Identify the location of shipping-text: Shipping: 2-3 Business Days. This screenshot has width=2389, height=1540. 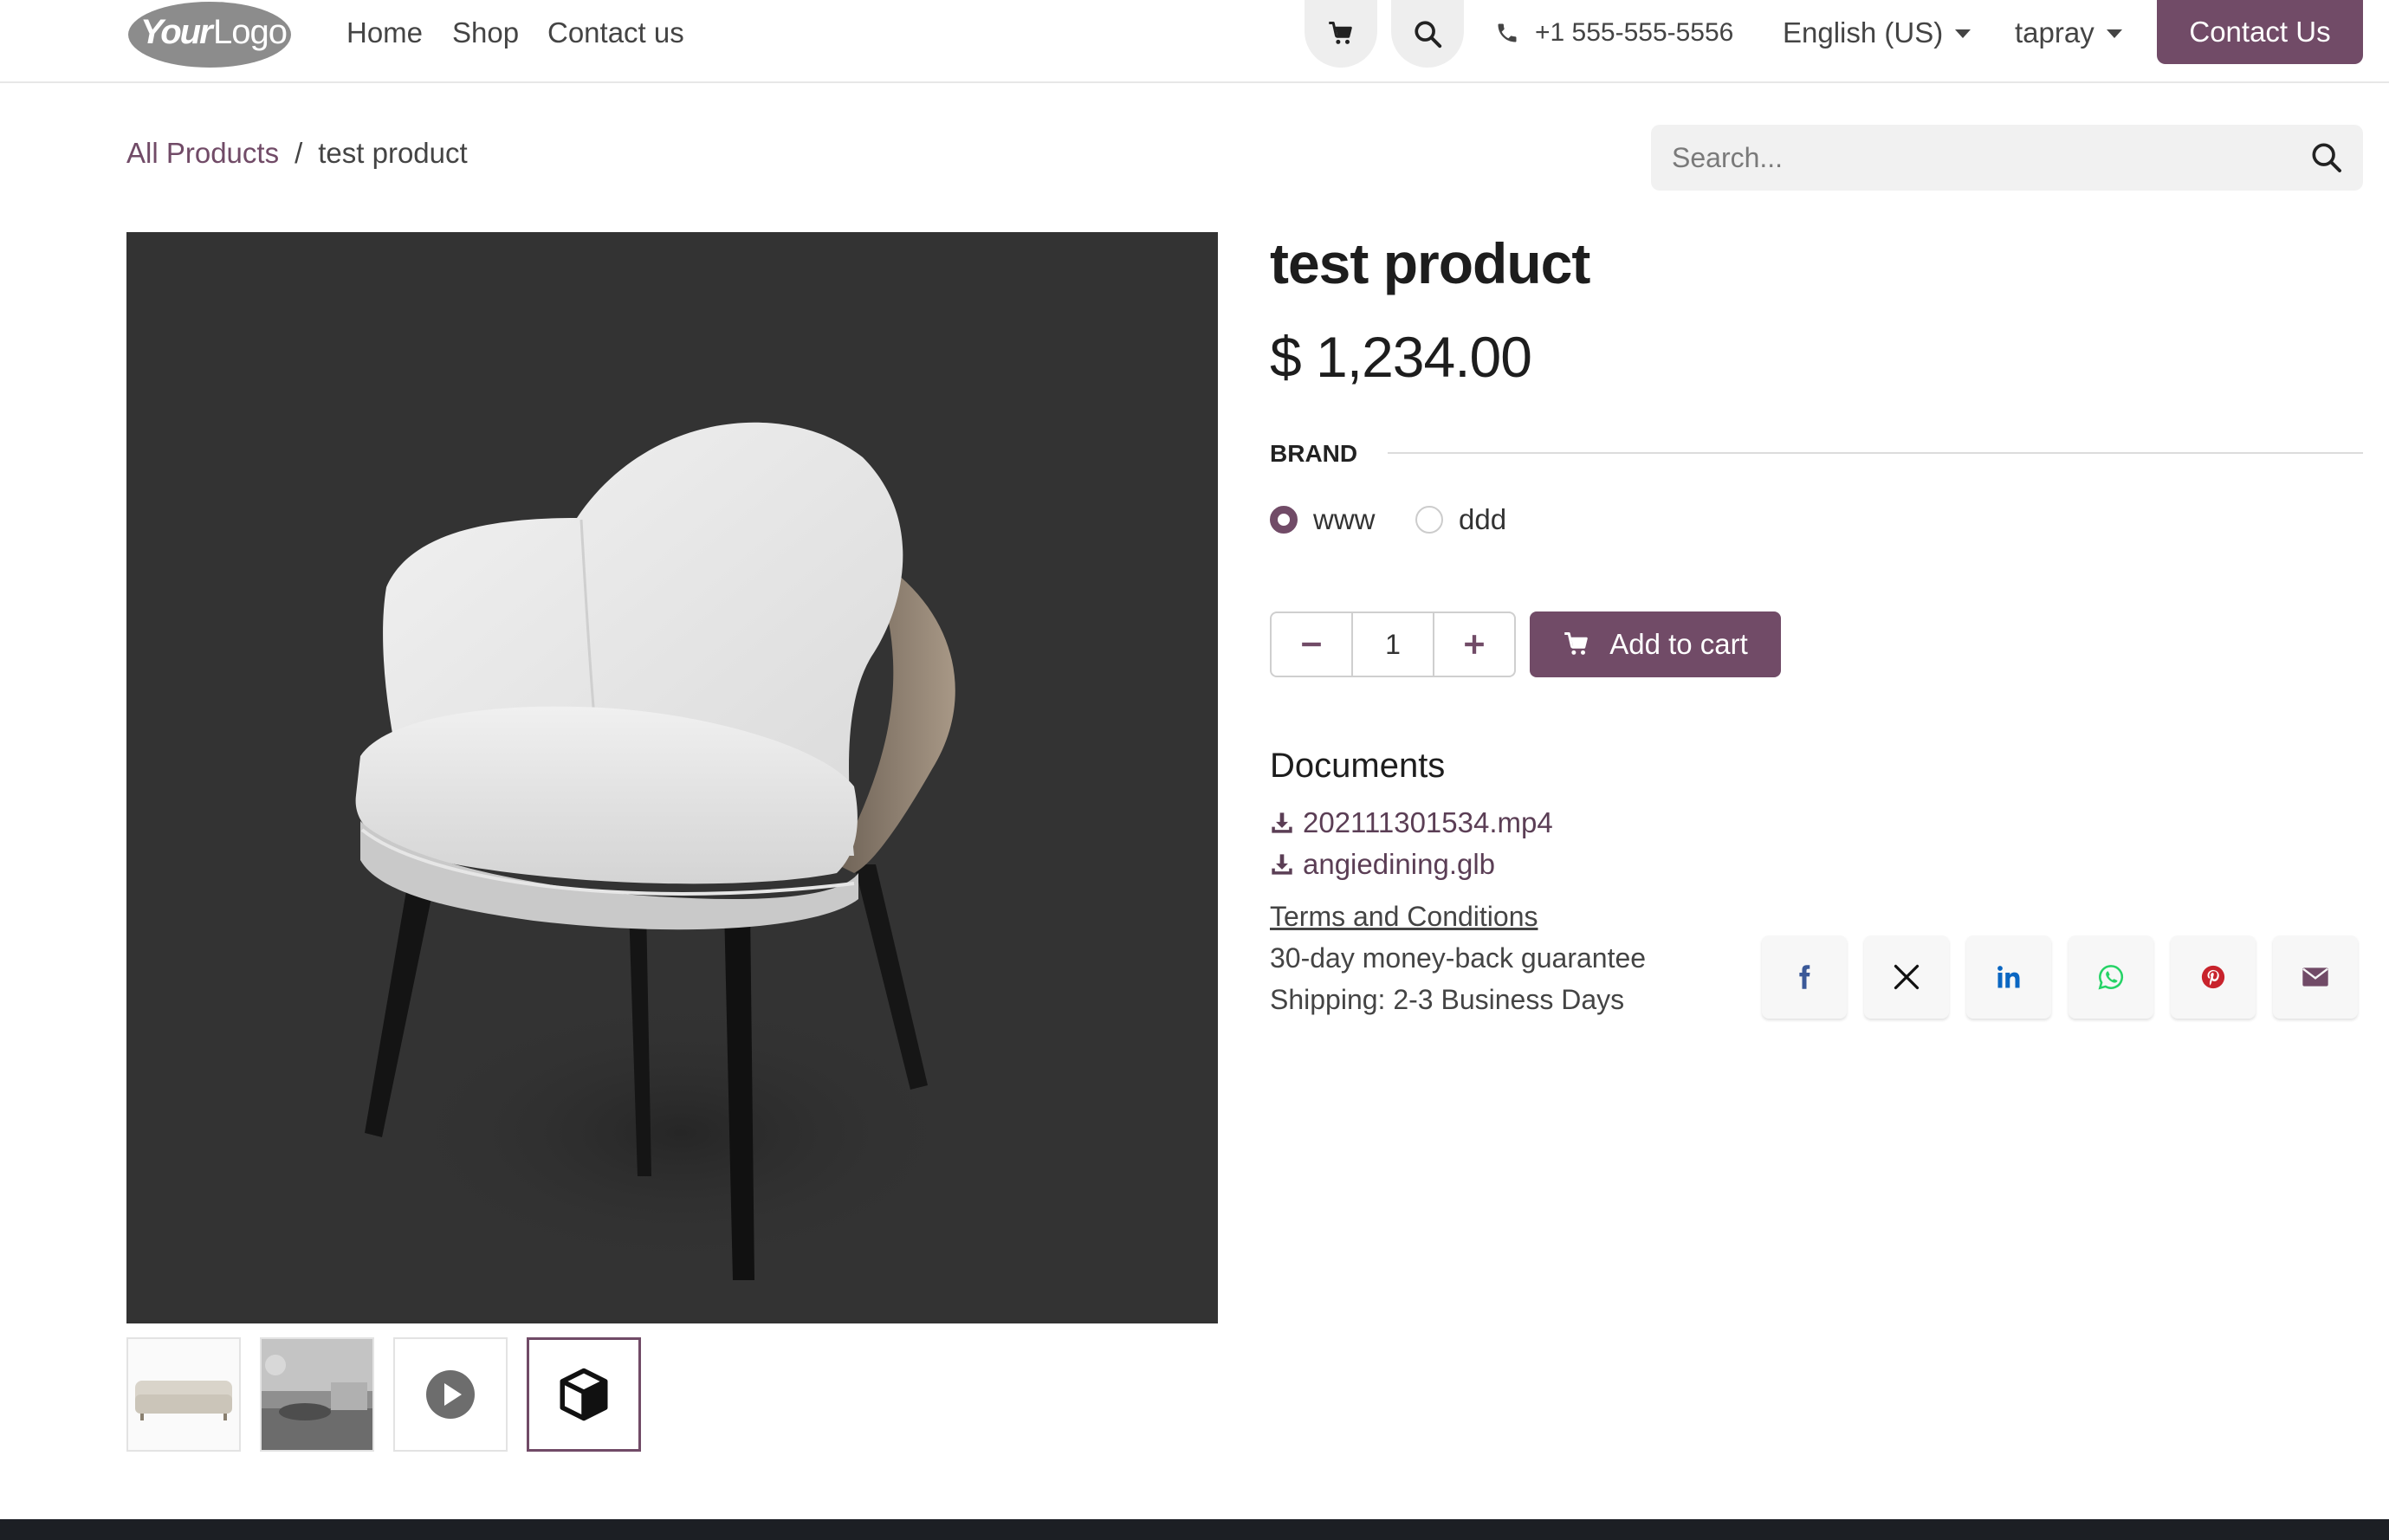
(1447, 999).